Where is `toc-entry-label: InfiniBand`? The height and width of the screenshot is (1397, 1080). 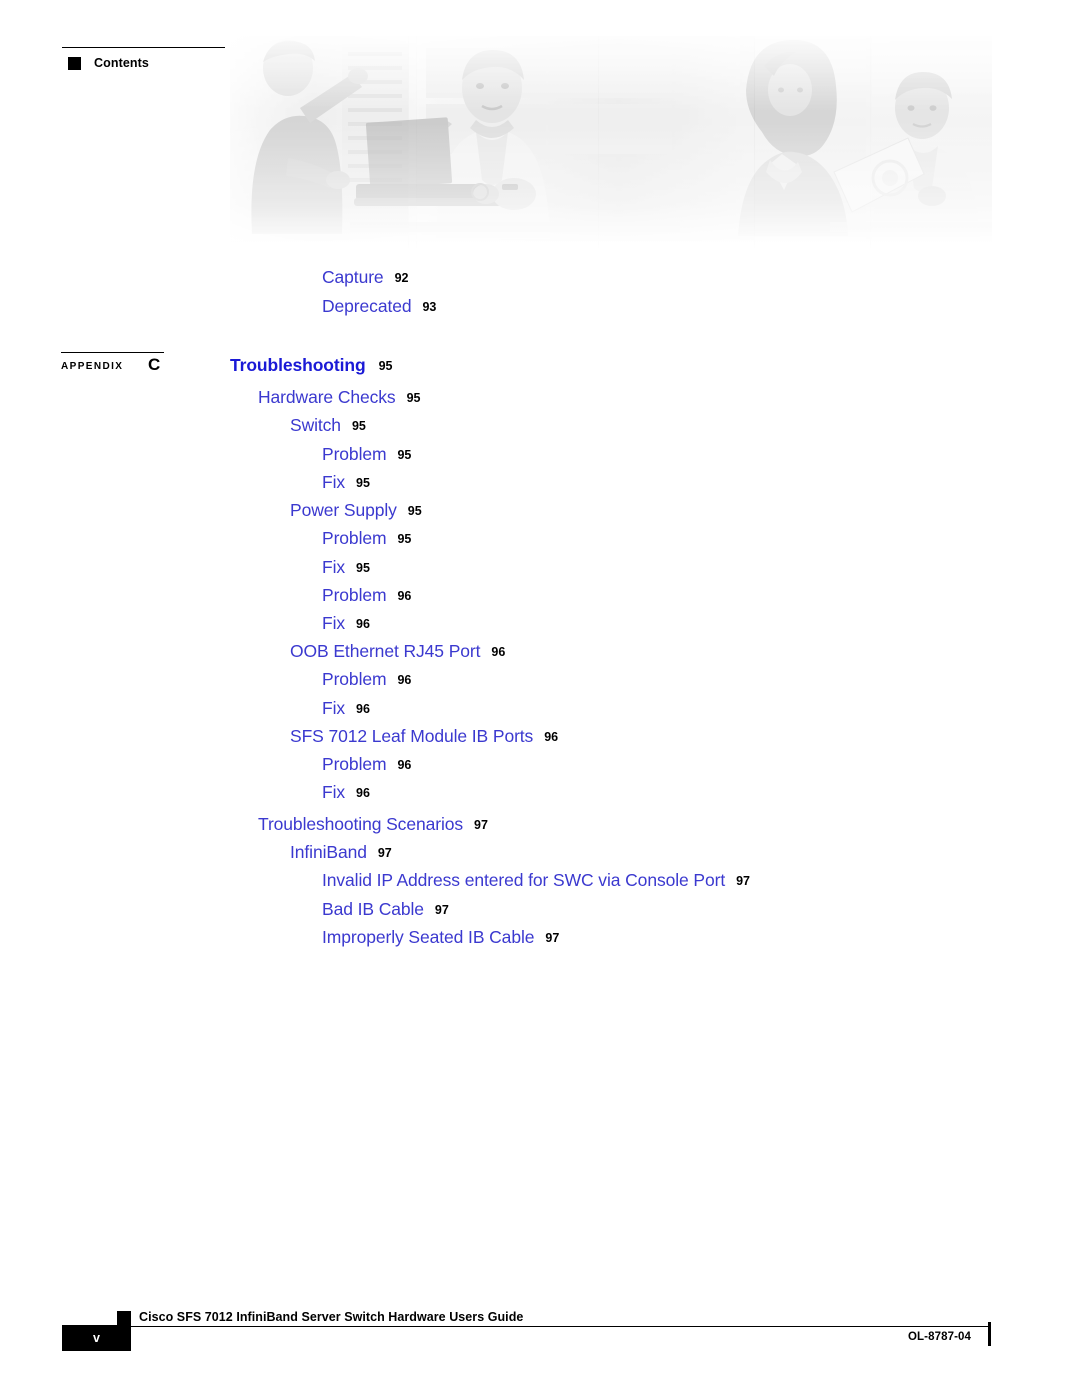
toc-entry-label: InfiniBand is located at coordinates (328, 852).